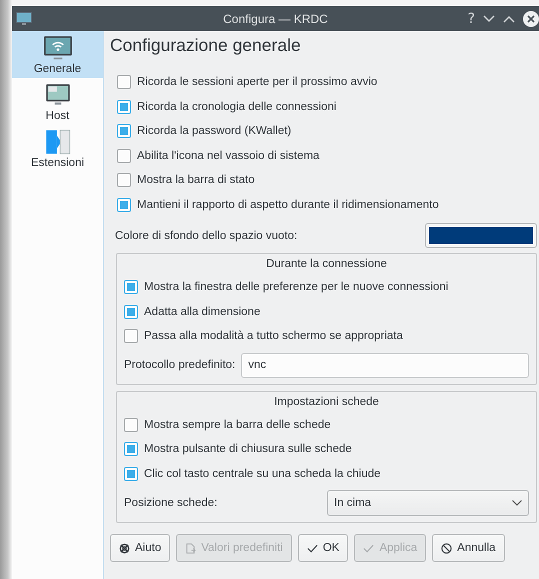  Describe the element at coordinates (214, 131) in the screenshot. I see `checkbox-label: Ricorda la password (KWallet)` at that location.